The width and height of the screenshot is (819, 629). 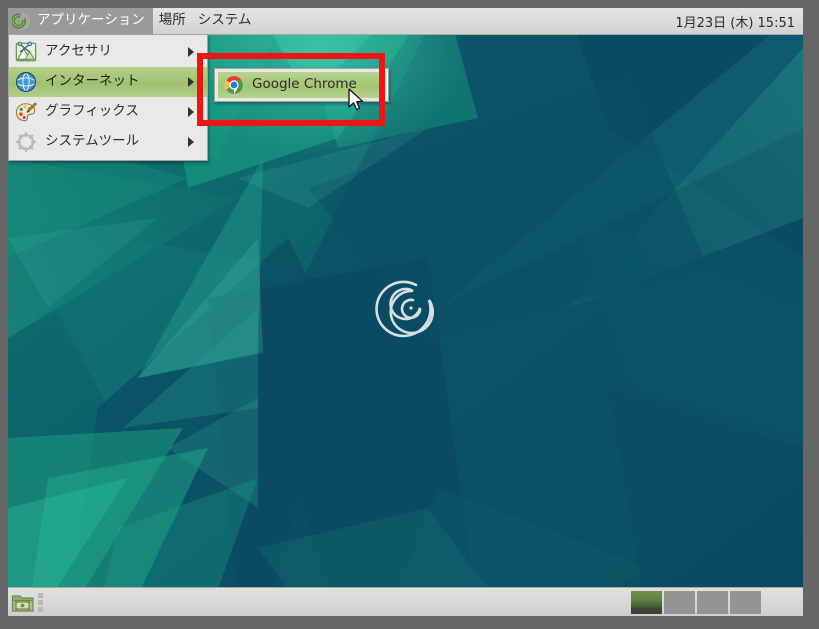 I want to click on system-menu-button: システム, so click(x=225, y=21).